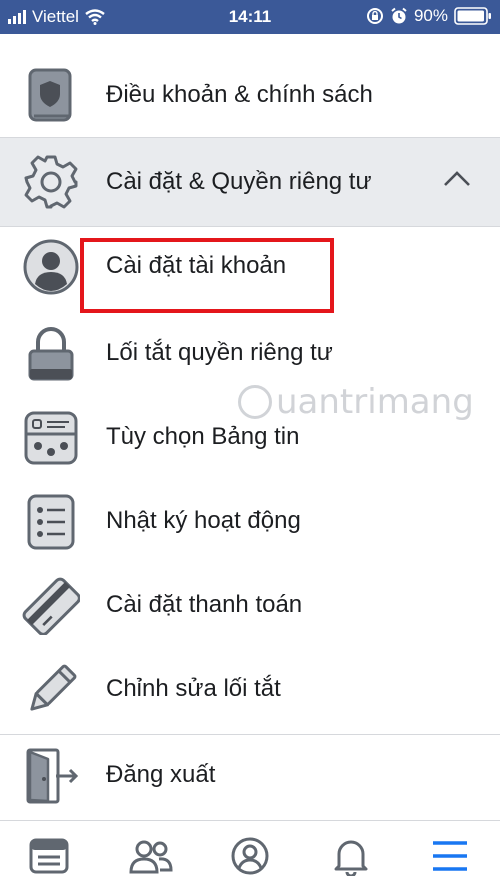 The height and width of the screenshot is (889, 500). I want to click on menu-item-edit-shortcuts: Chỉnh sửa lối tắt, so click(250, 690).